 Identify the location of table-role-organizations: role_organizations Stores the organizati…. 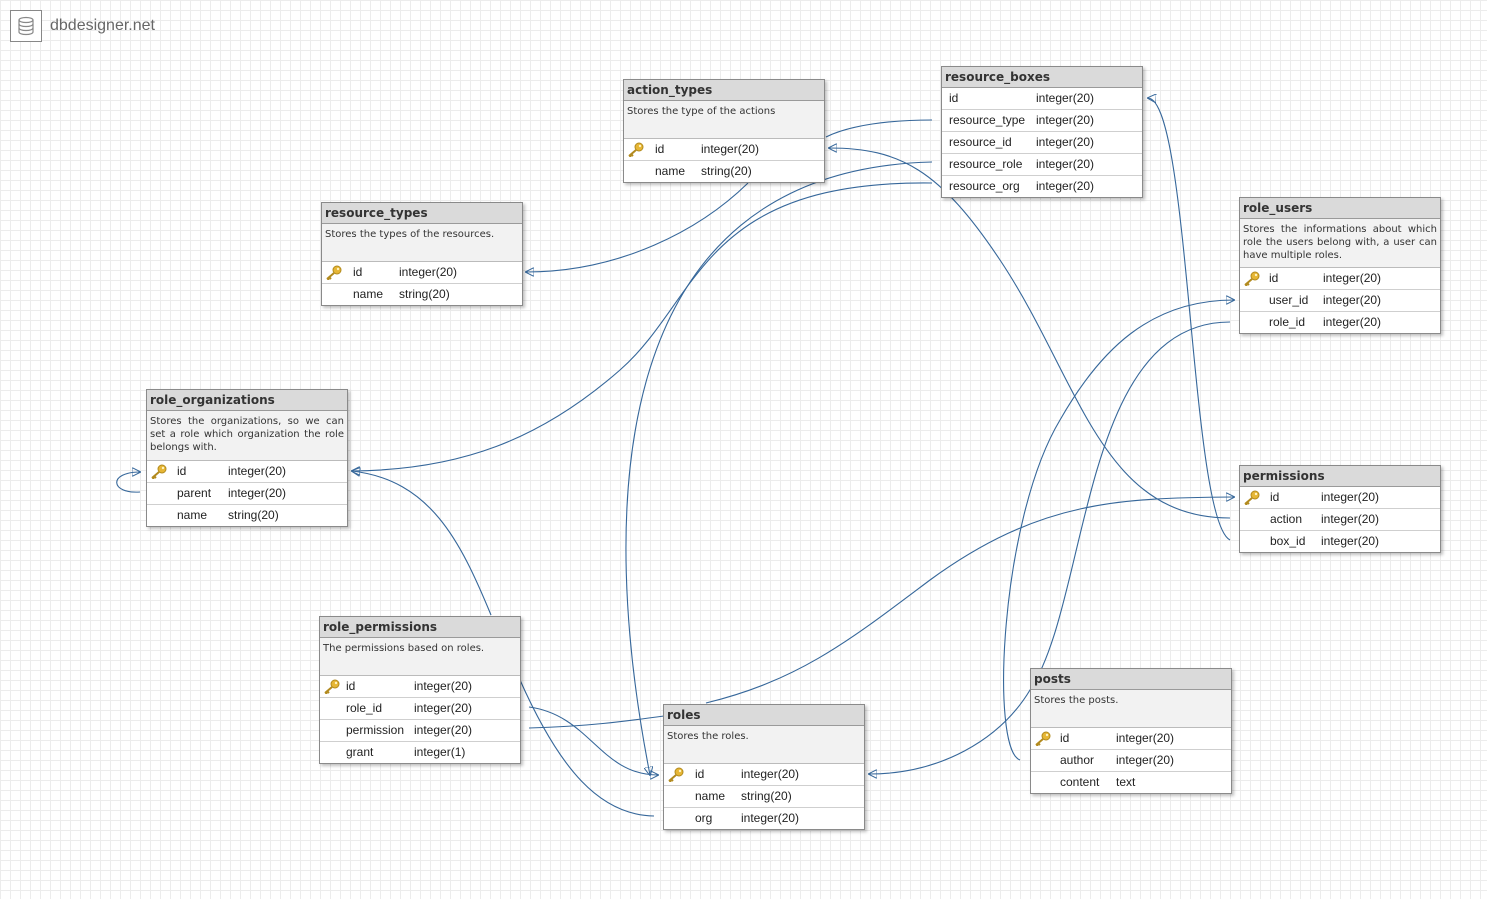
(247, 458).